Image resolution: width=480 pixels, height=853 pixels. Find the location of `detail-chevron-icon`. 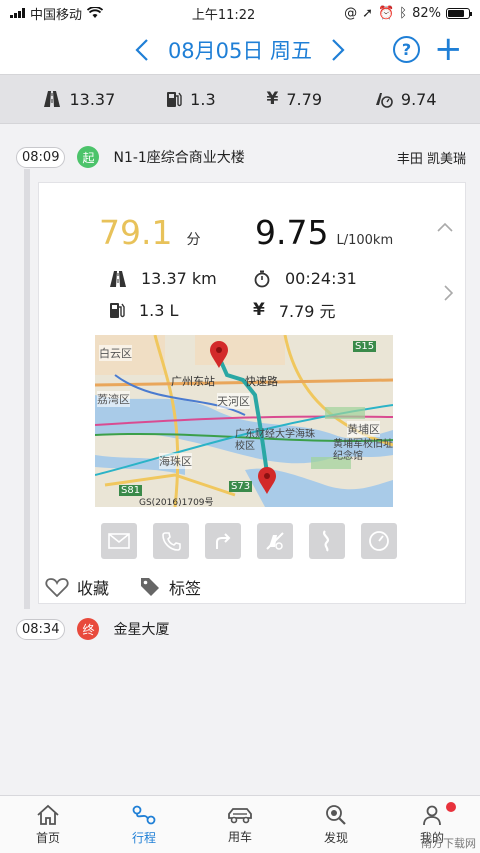

detail-chevron-icon is located at coordinates (448, 295).